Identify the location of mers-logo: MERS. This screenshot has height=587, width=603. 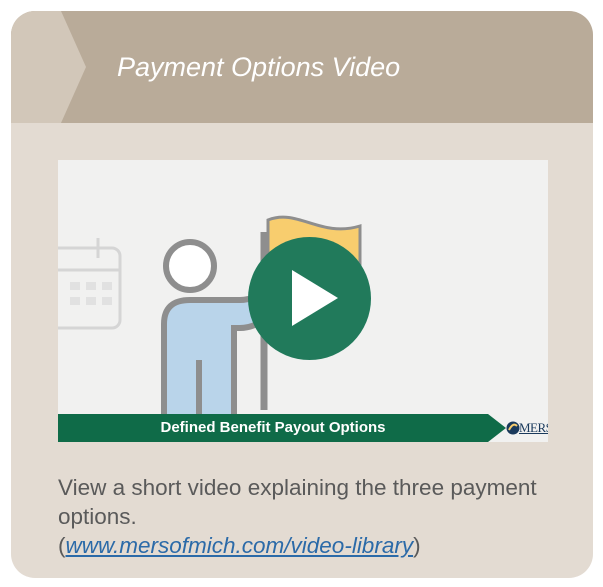
(527, 428).